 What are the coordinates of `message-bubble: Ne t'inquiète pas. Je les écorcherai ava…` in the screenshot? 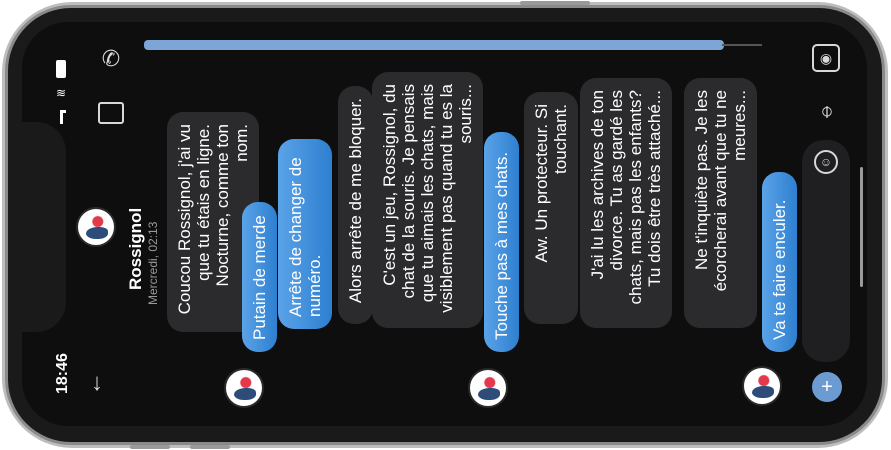 It's located at (720, 203).